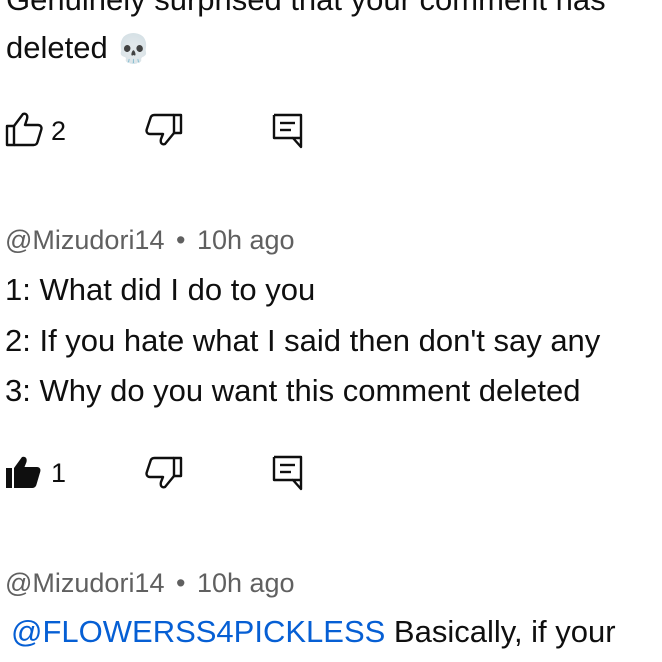 The width and height of the screenshot is (662, 662). What do you see at coordinates (500, 631) in the screenshot?
I see `comment-3-body: Basically, if your` at bounding box center [500, 631].